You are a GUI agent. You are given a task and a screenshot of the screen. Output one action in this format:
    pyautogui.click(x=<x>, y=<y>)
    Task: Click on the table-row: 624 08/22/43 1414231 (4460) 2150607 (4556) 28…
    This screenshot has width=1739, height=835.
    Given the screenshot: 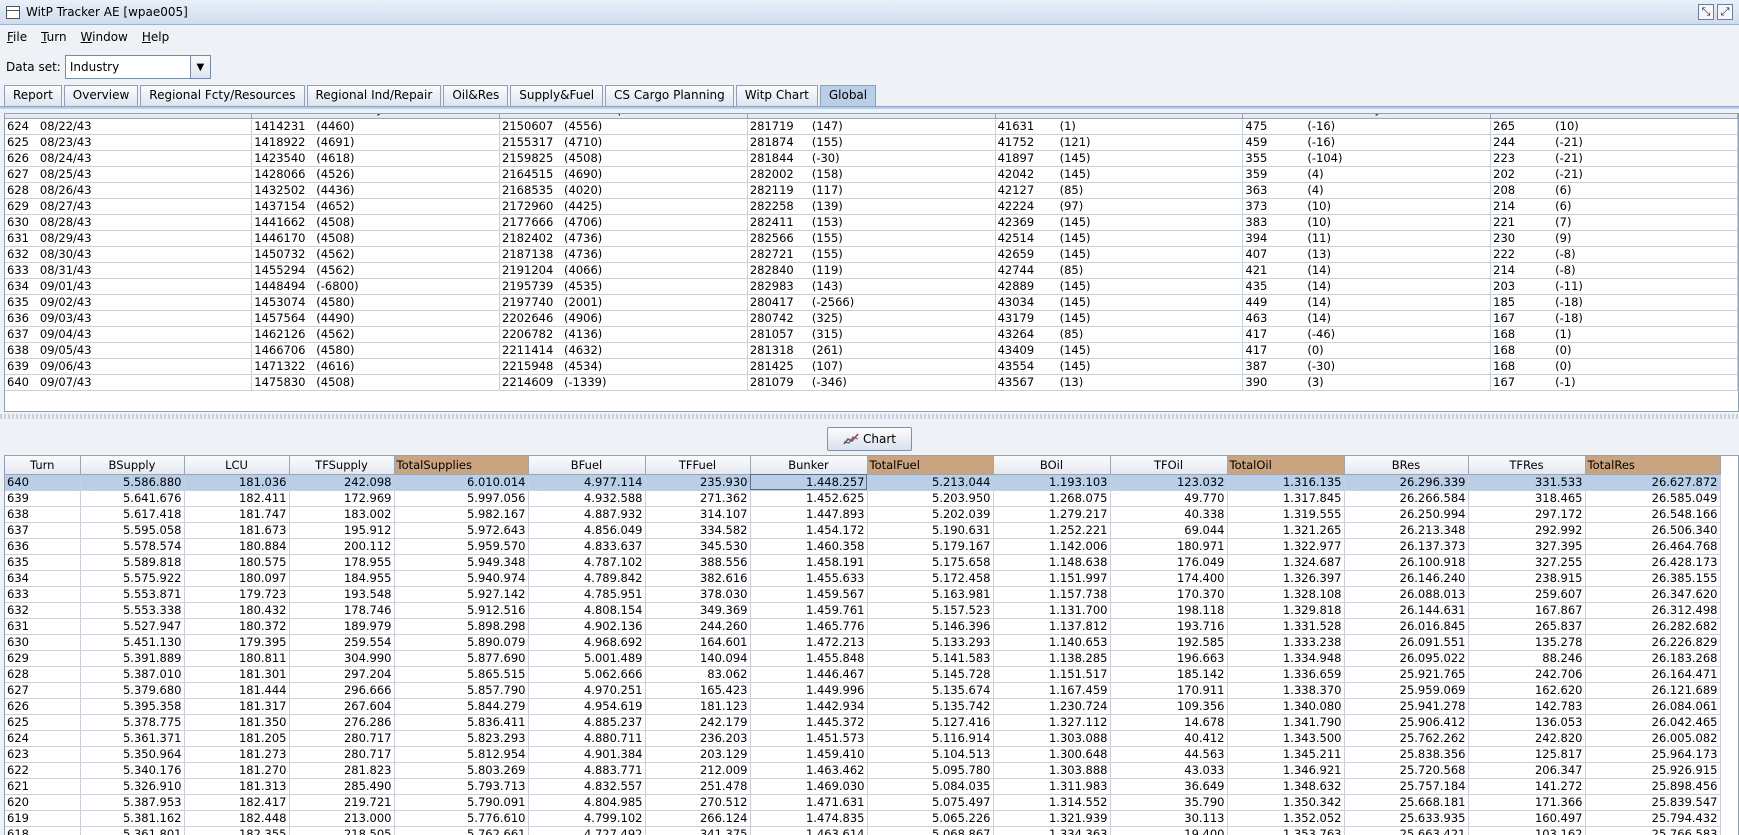 What is the action you would take?
    pyautogui.click(x=871, y=126)
    